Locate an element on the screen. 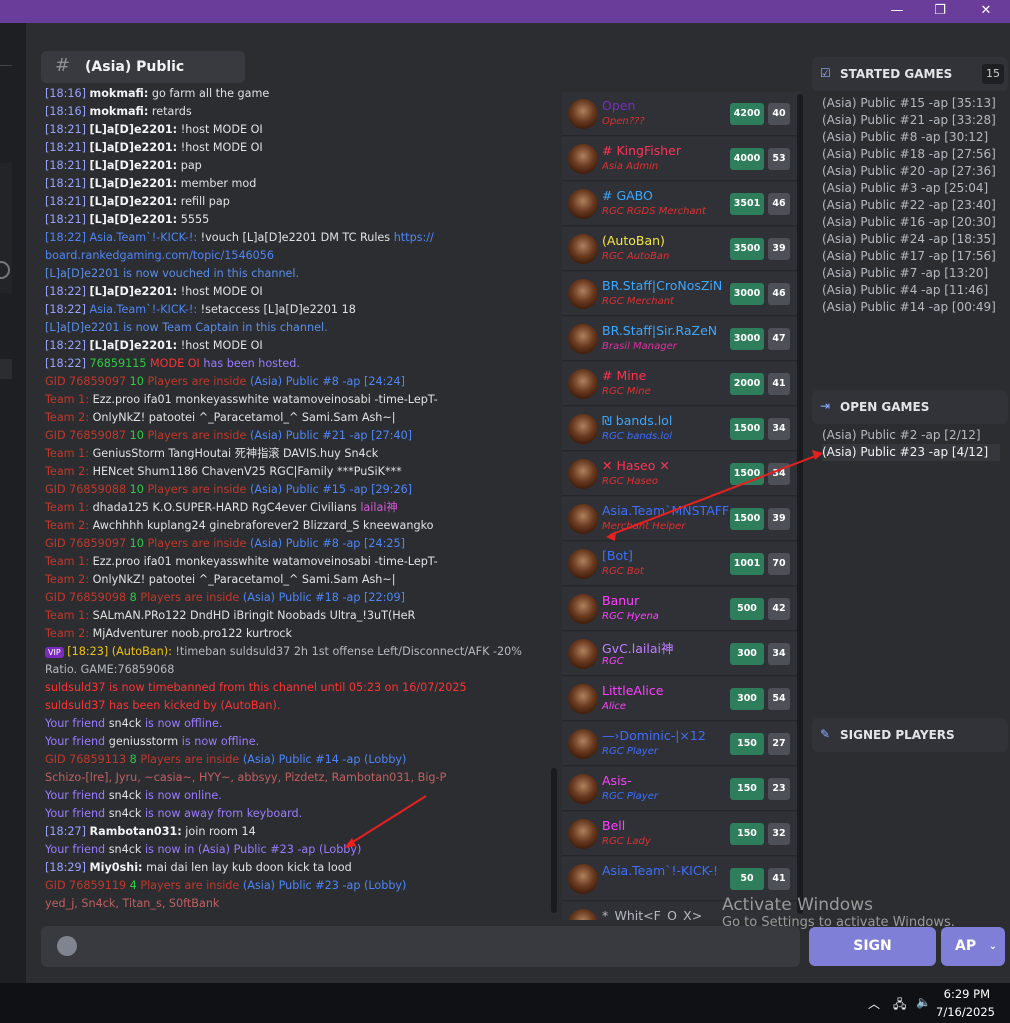 The height and width of the screenshot is (1023, 1010). restore-button: ❐ is located at coordinates (940, 11).